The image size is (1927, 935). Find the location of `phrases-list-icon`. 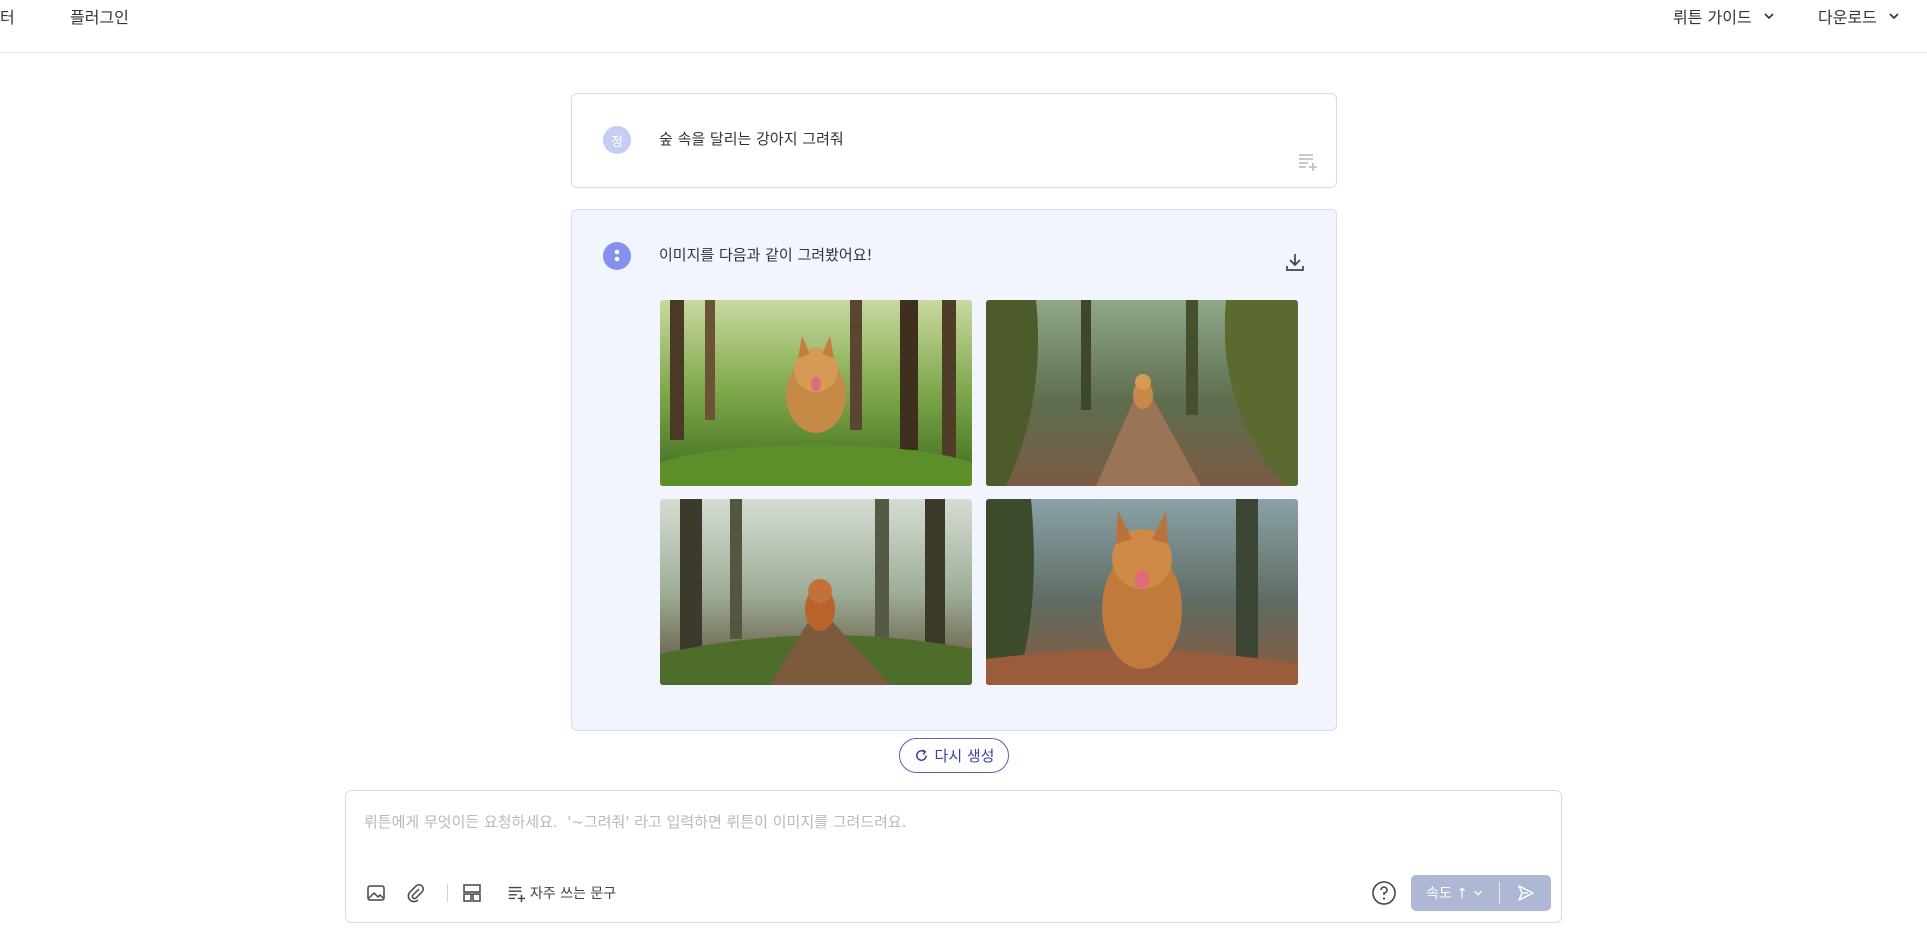

phrases-list-icon is located at coordinates (517, 894).